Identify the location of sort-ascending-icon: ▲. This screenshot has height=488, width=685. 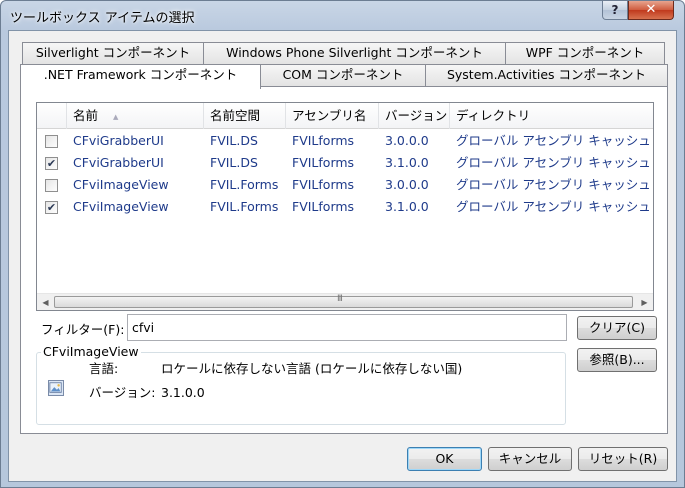
(116, 117).